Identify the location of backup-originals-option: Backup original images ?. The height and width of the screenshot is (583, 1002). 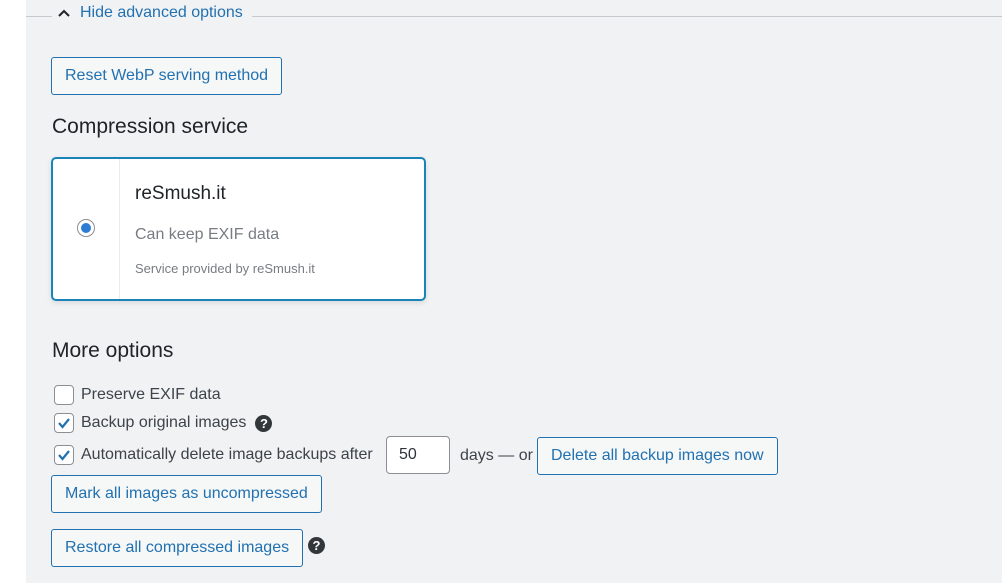
(163, 423).